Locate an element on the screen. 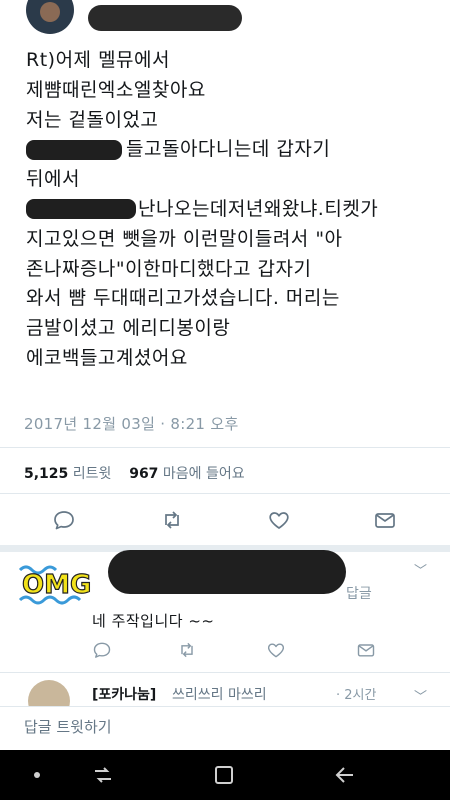 Image resolution: width=450 pixels, height=800 pixels. omg-sticker: OMG is located at coordinates (55, 585).